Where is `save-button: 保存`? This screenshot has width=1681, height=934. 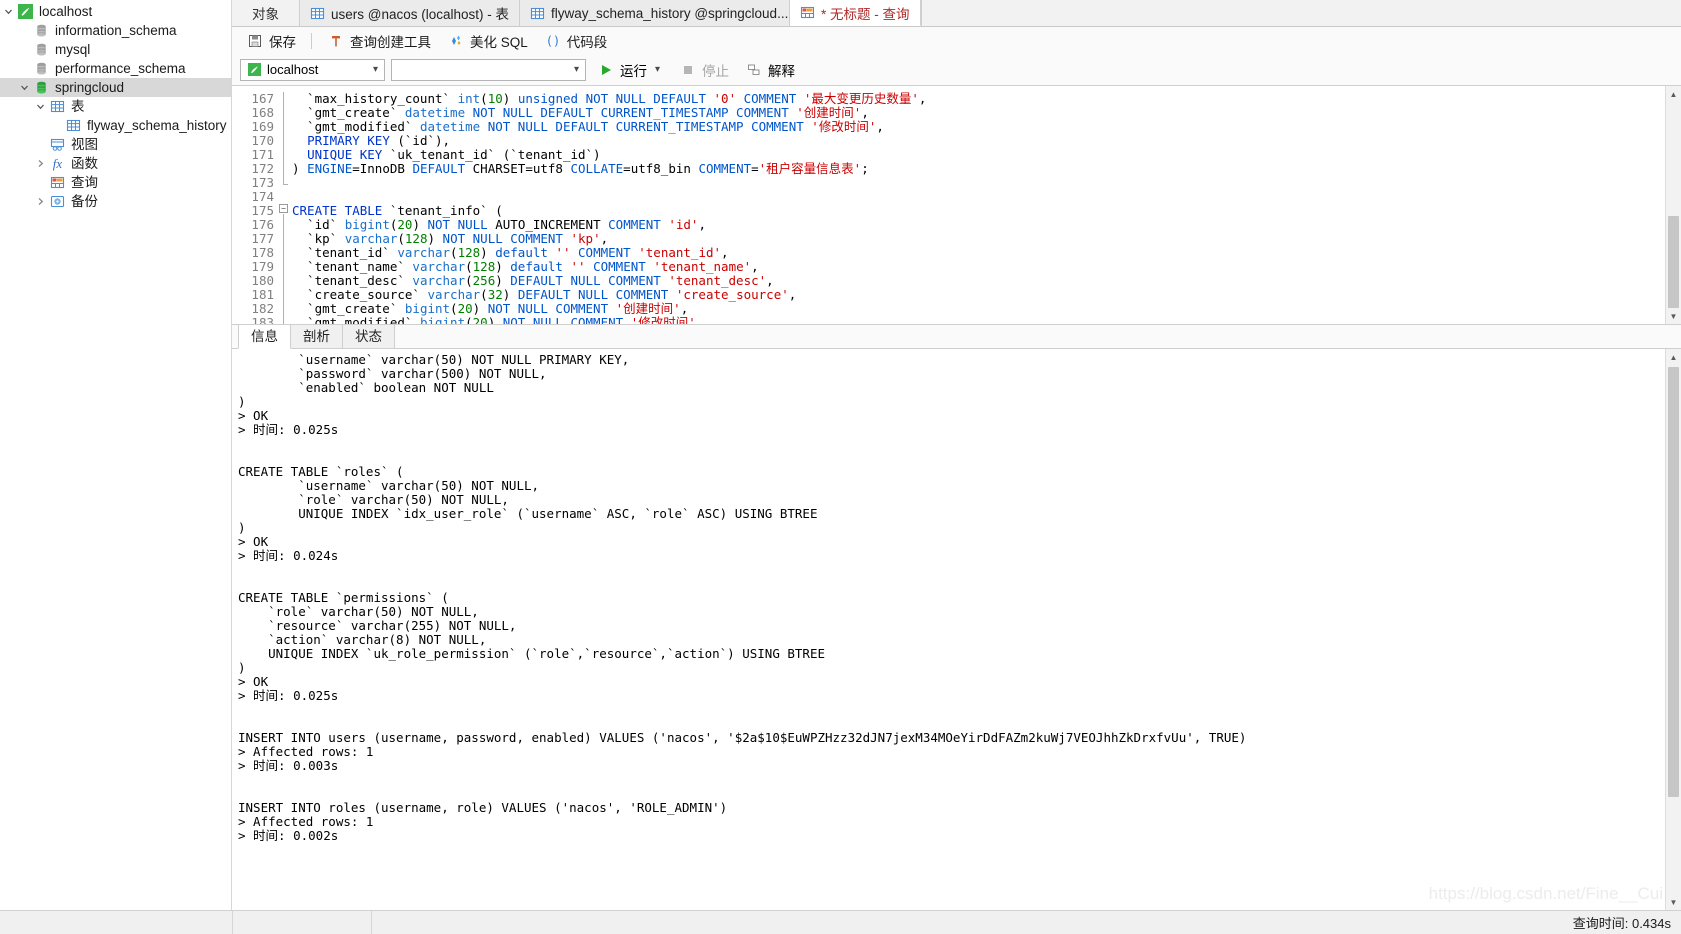 save-button: 保存 is located at coordinates (271, 41).